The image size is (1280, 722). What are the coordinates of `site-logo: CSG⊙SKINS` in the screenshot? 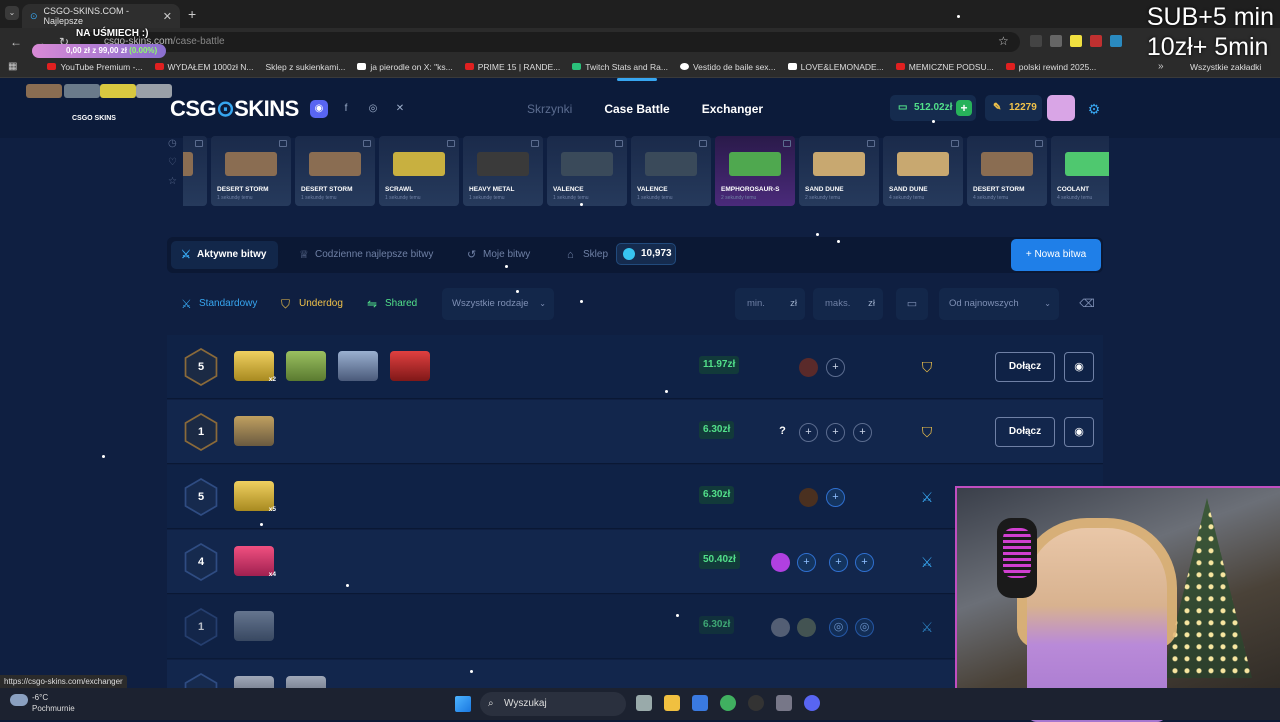 It's located at (234, 109).